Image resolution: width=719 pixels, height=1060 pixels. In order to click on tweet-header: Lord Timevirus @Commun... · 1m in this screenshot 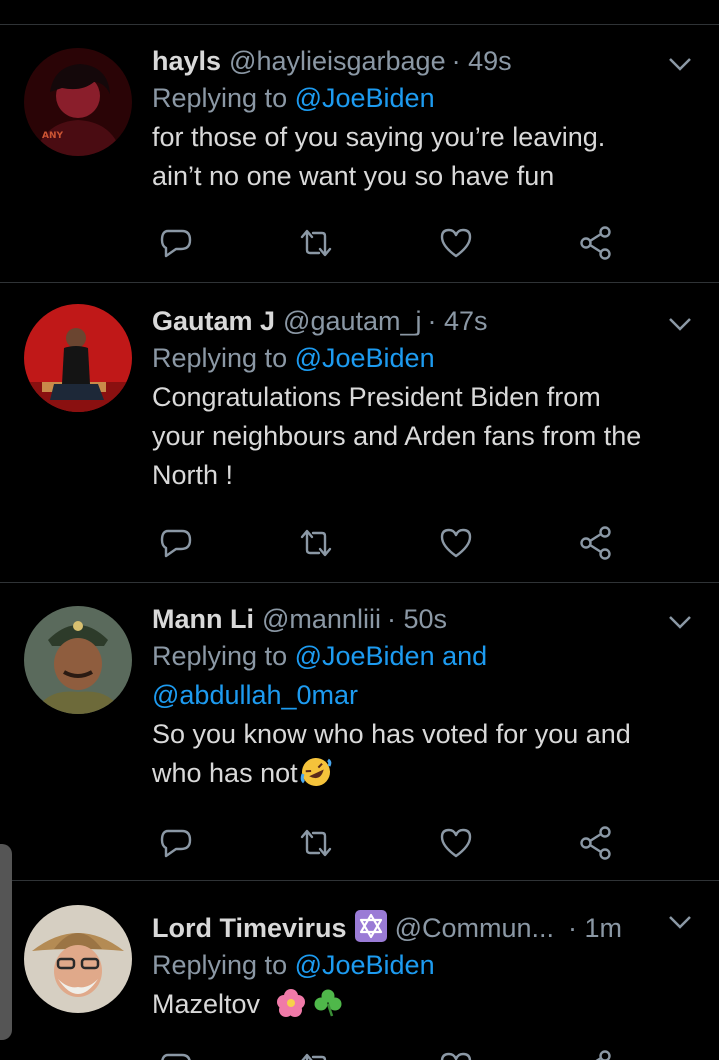, I will do `click(423, 925)`.